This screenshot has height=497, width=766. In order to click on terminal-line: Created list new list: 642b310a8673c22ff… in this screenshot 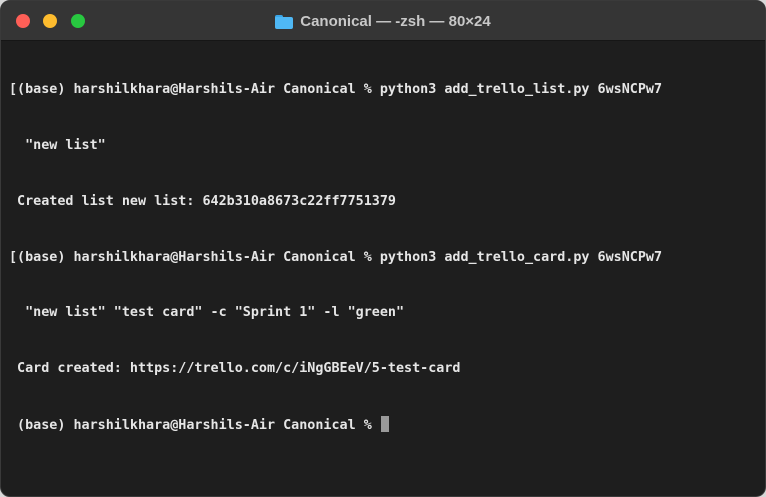, I will do `click(202, 201)`.